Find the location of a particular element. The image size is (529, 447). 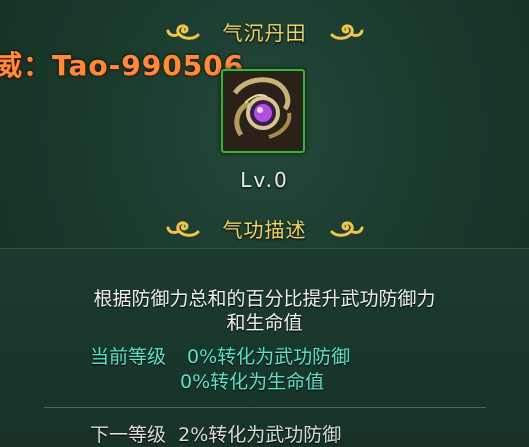

watermark-text: 威：Tao-990506 is located at coordinates (122, 65).